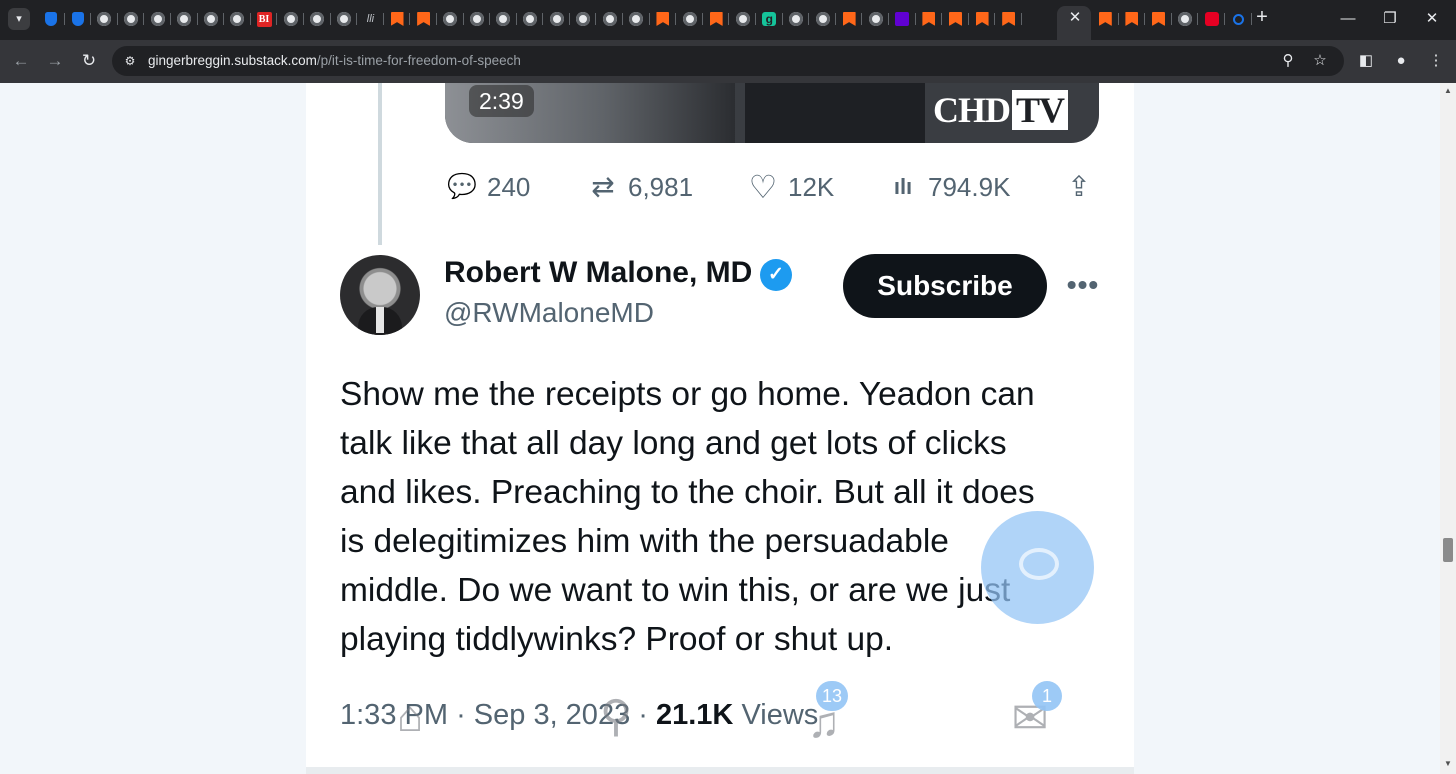  What do you see at coordinates (1288, 61) in the screenshot?
I see `zoom-icon: ⚲` at bounding box center [1288, 61].